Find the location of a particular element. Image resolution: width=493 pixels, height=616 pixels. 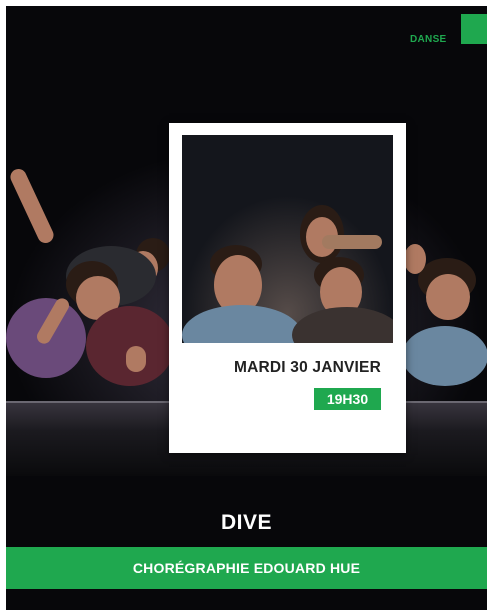

dancers-closeup-photo is located at coordinates (287, 239).